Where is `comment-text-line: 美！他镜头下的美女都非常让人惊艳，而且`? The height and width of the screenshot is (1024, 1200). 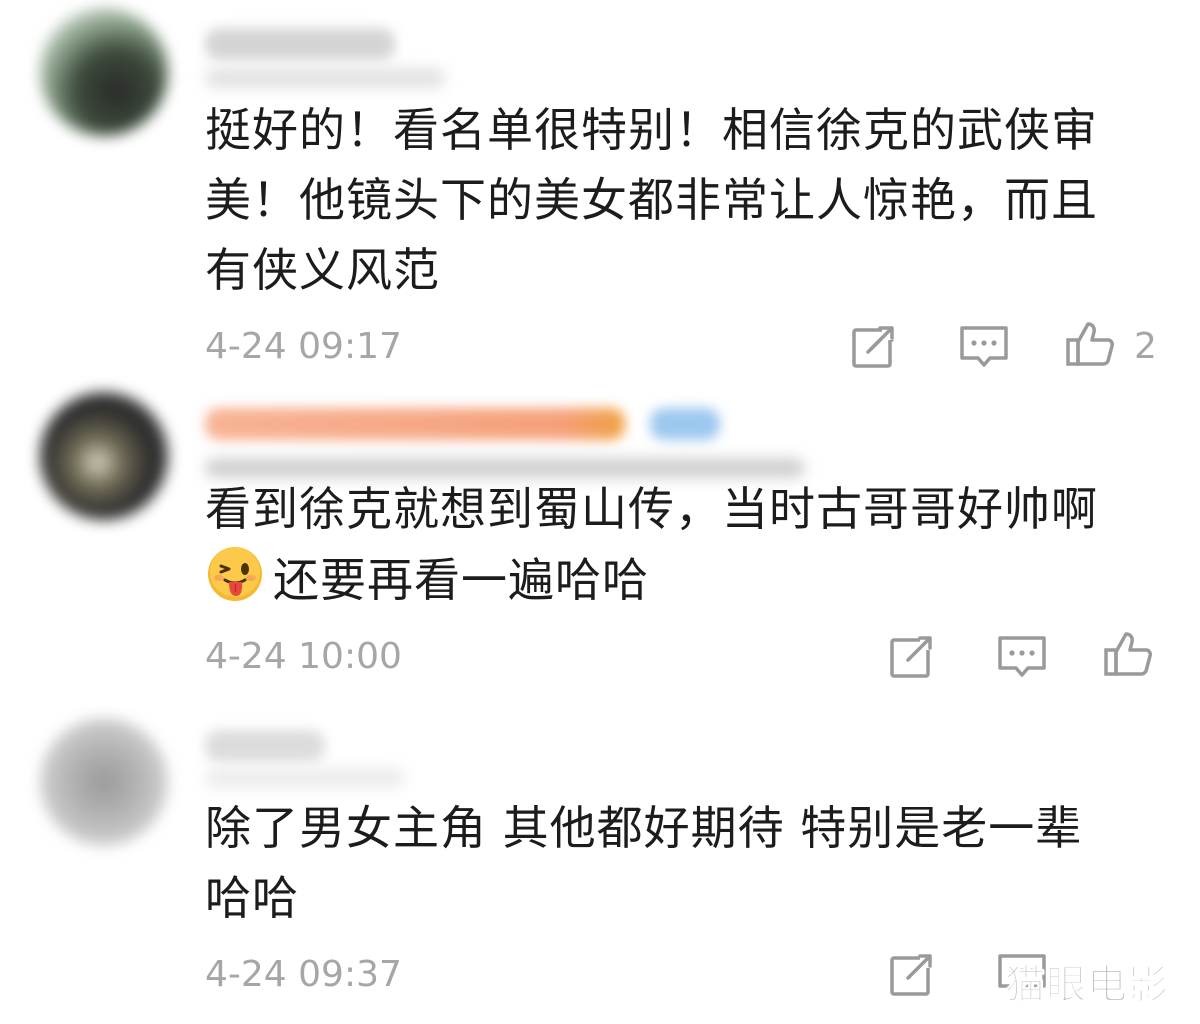 comment-text-line: 美！他镜头下的美女都非常让人惊艳，而且 is located at coordinates (651, 200).